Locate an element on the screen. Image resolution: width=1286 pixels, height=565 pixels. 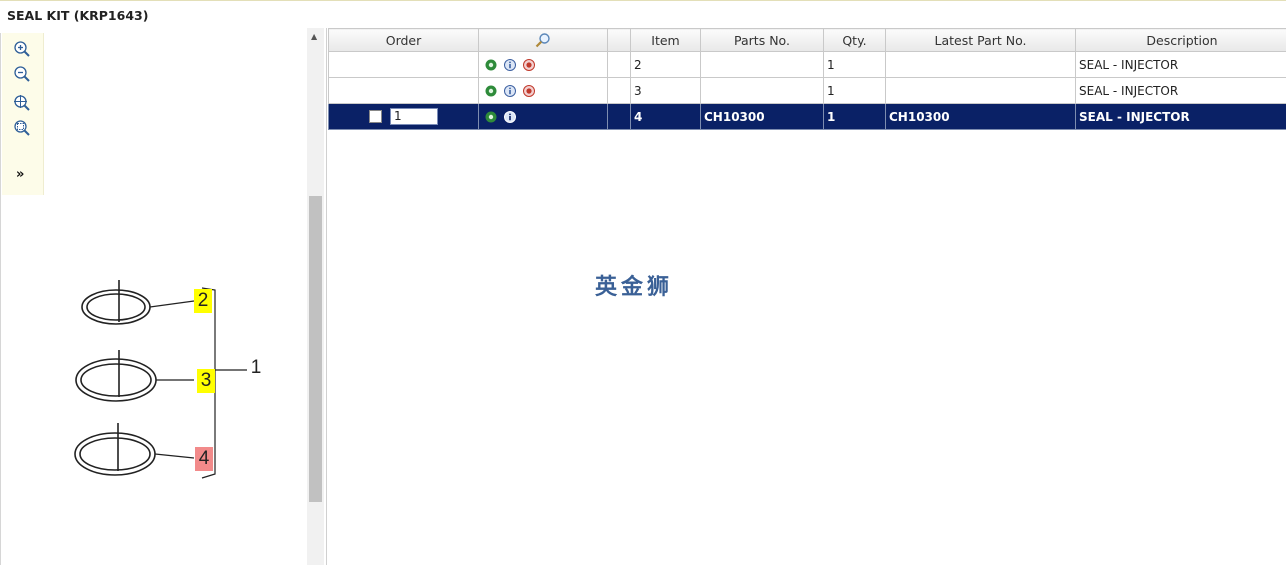
callout-3: 3 is located at coordinates (206, 381).